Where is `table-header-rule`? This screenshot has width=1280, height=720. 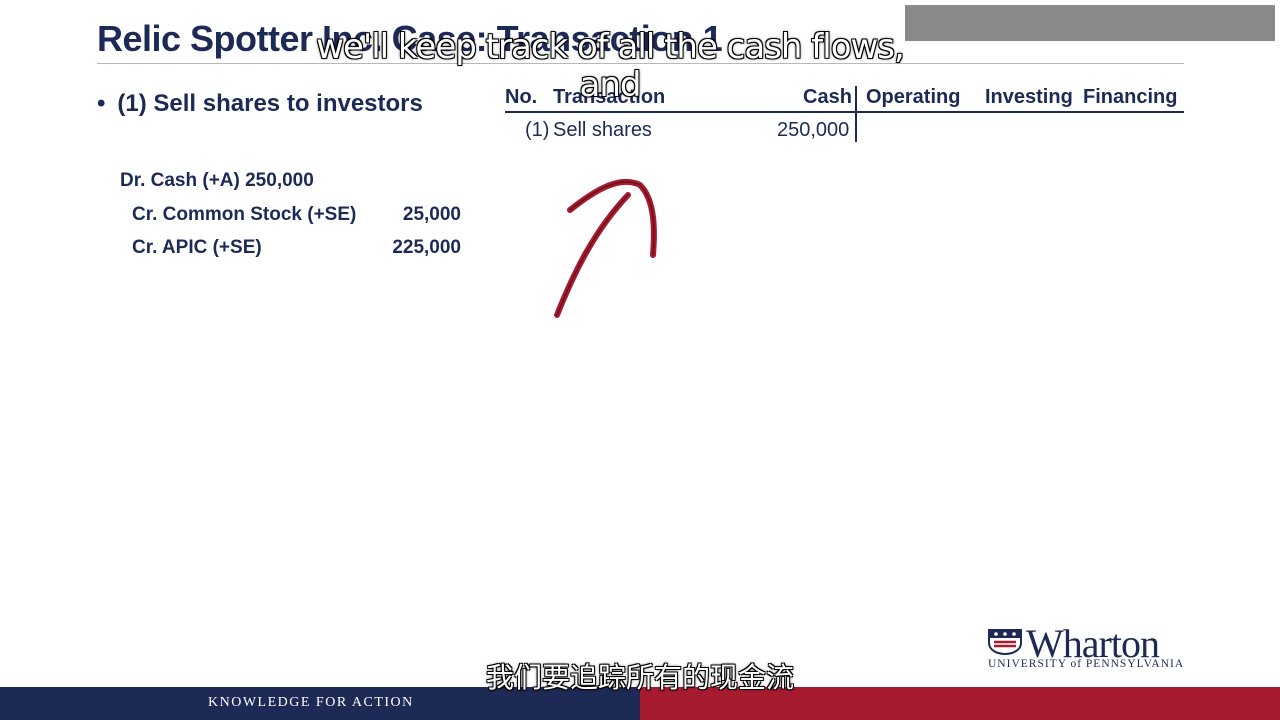
table-header-rule is located at coordinates (844, 112).